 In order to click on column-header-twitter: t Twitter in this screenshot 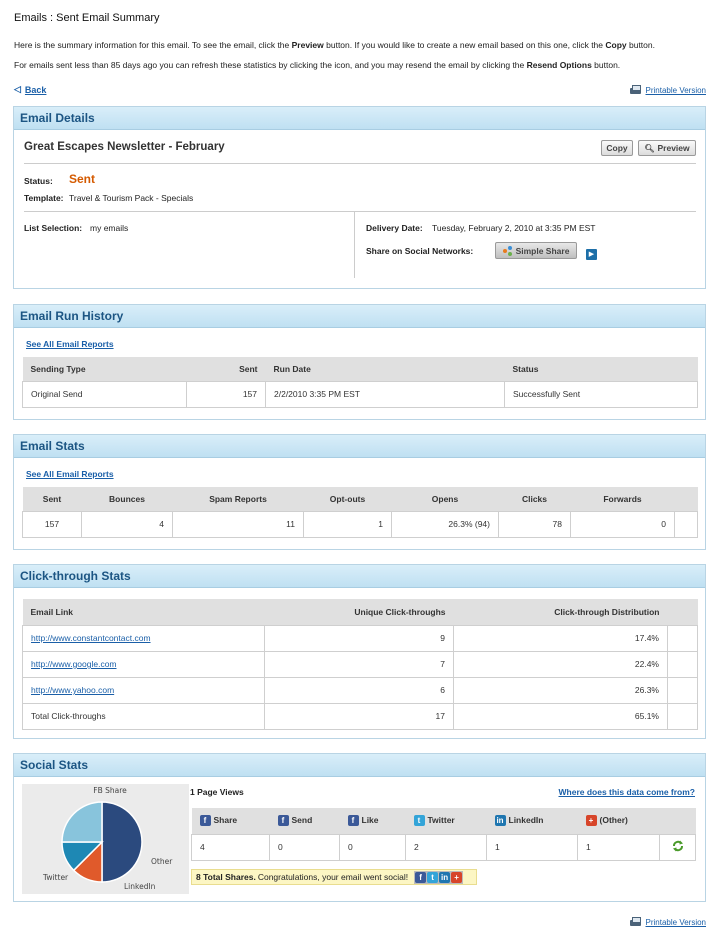, I will do `click(446, 821)`.